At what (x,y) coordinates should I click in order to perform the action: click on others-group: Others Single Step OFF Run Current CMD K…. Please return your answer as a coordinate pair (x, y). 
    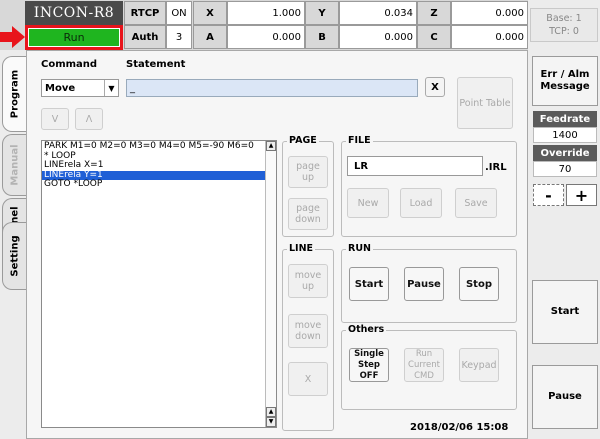
    Looking at the image, I should click on (429, 367).